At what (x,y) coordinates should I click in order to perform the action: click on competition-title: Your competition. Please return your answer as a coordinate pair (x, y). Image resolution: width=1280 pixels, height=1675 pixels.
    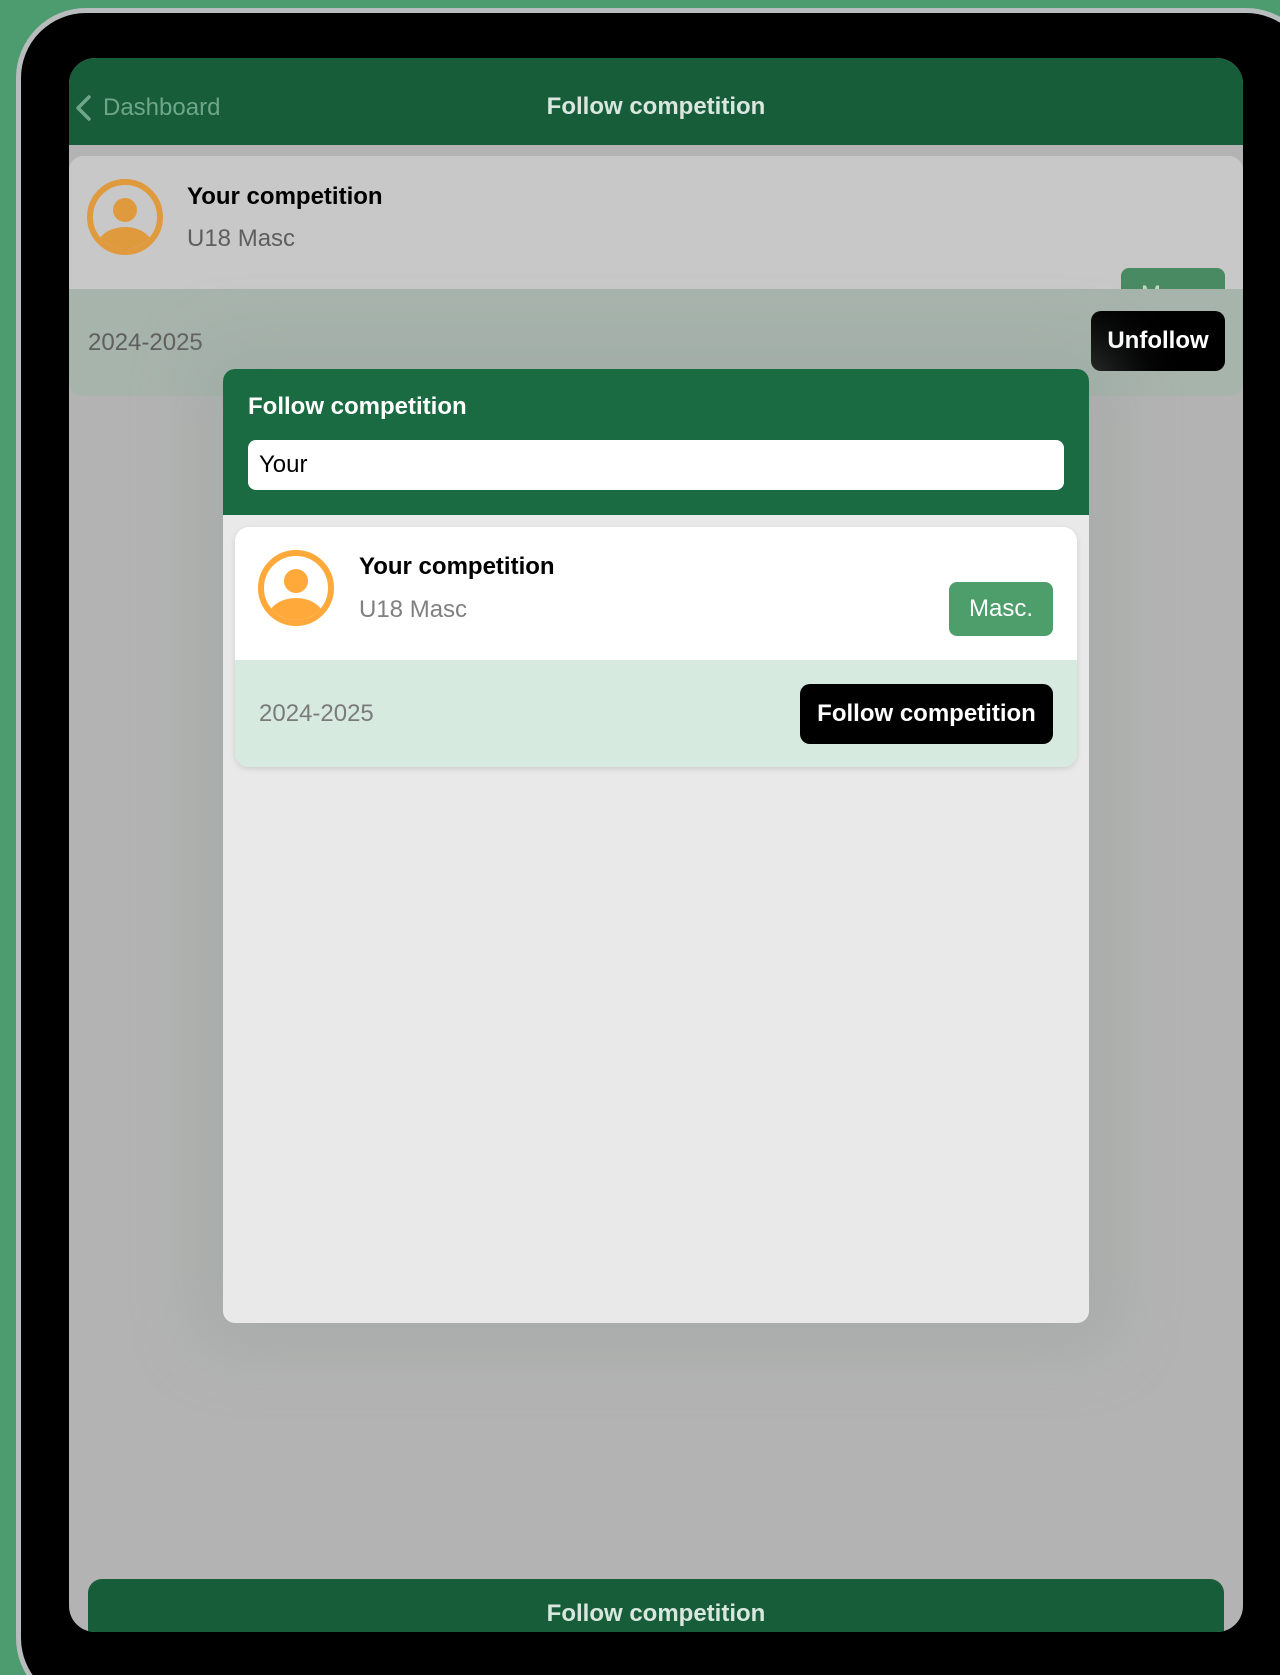
    Looking at the image, I should click on (285, 196).